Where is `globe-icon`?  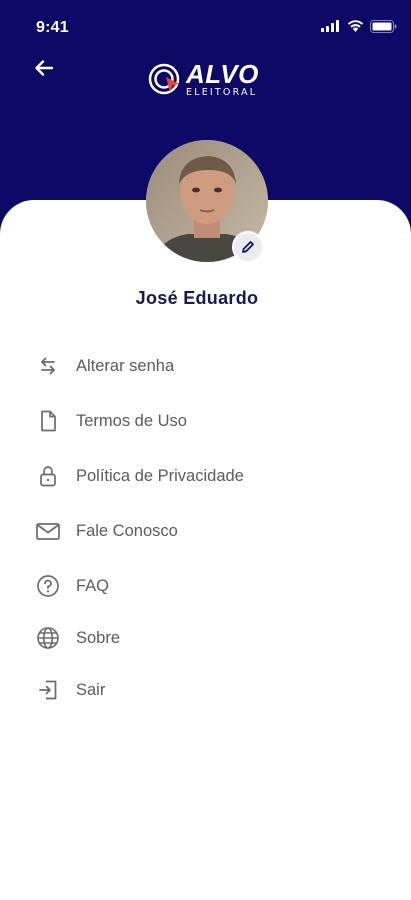
globe-icon is located at coordinates (48, 638).